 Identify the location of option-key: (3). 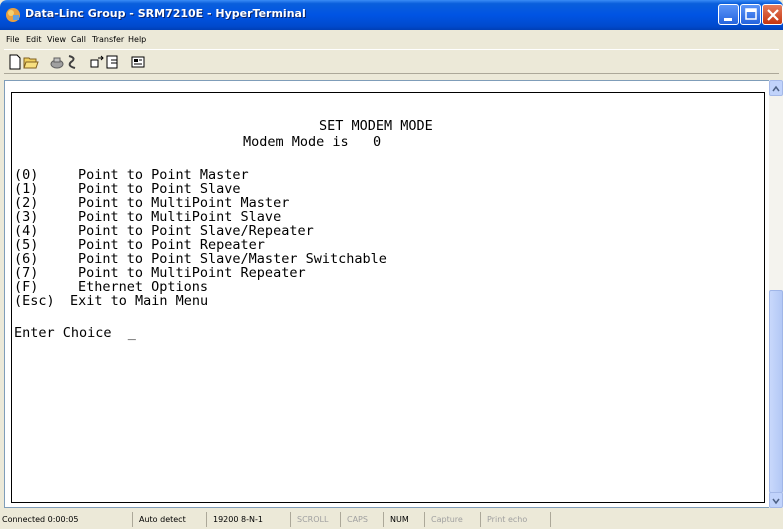
(26, 217).